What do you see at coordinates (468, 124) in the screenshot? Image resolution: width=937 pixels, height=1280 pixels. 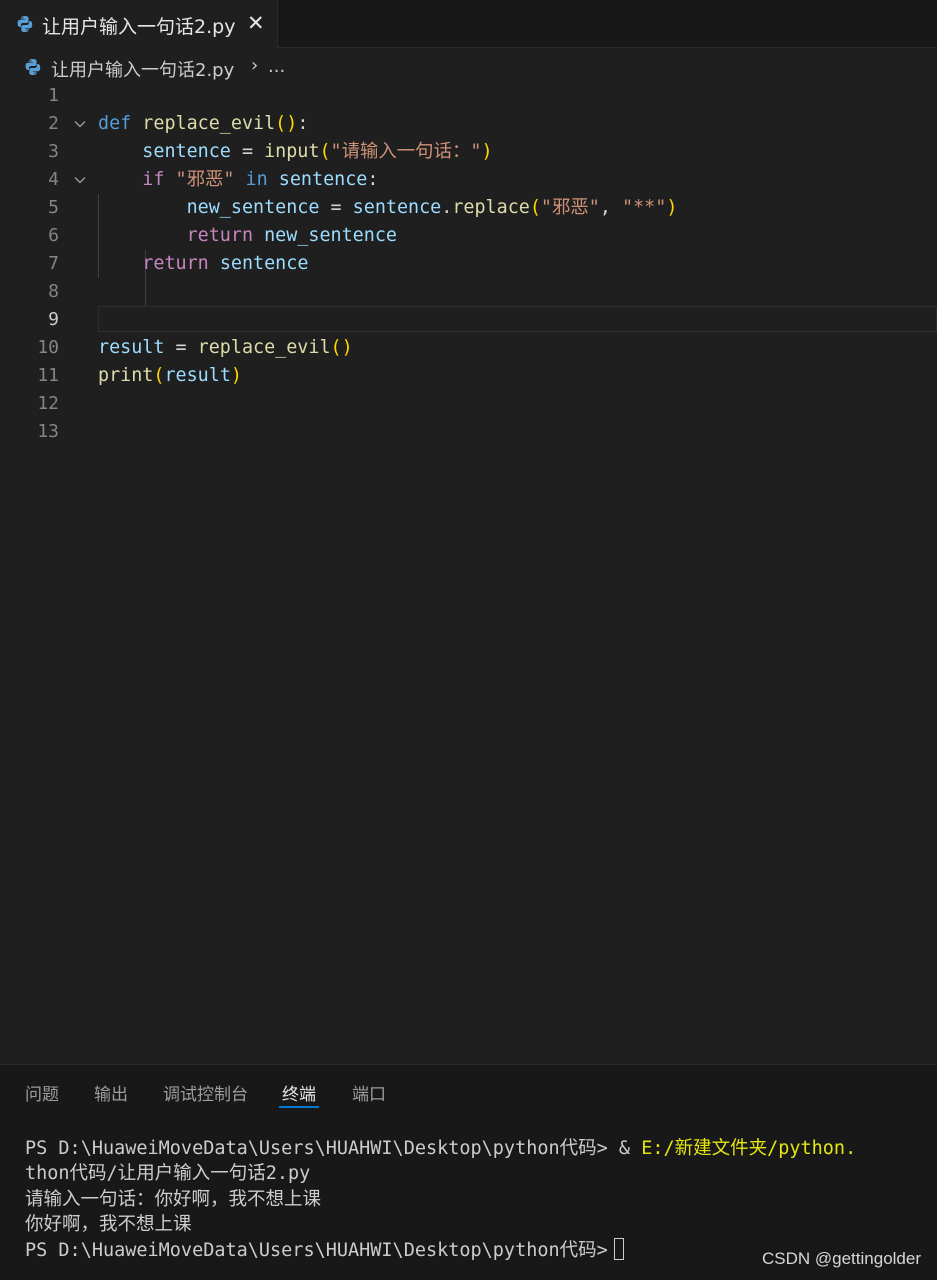 I see `code-line: 2 def replace_evil():` at bounding box center [468, 124].